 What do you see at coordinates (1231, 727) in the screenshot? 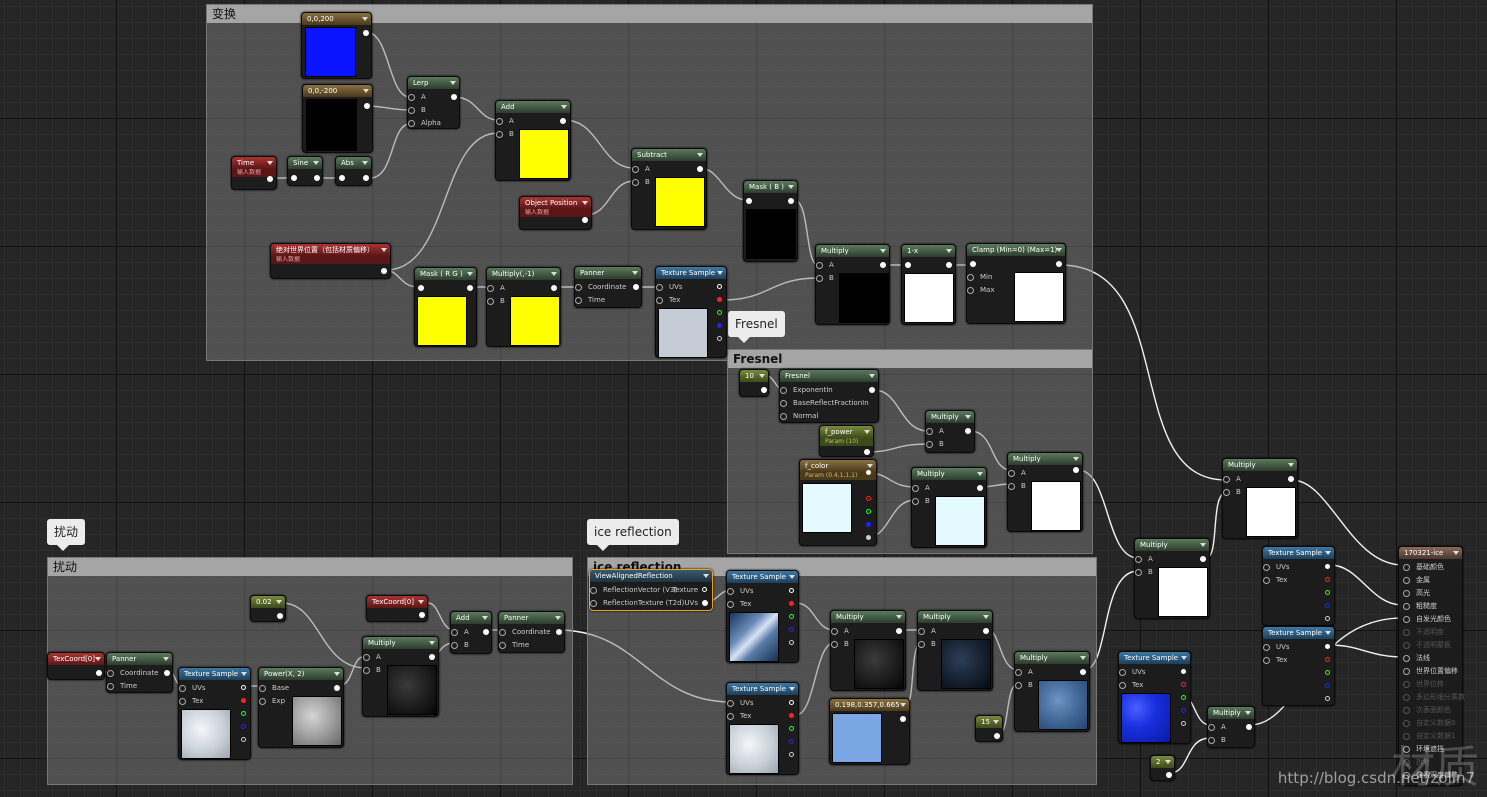
I see `node-multiply-right-3: Multiply A B` at bounding box center [1231, 727].